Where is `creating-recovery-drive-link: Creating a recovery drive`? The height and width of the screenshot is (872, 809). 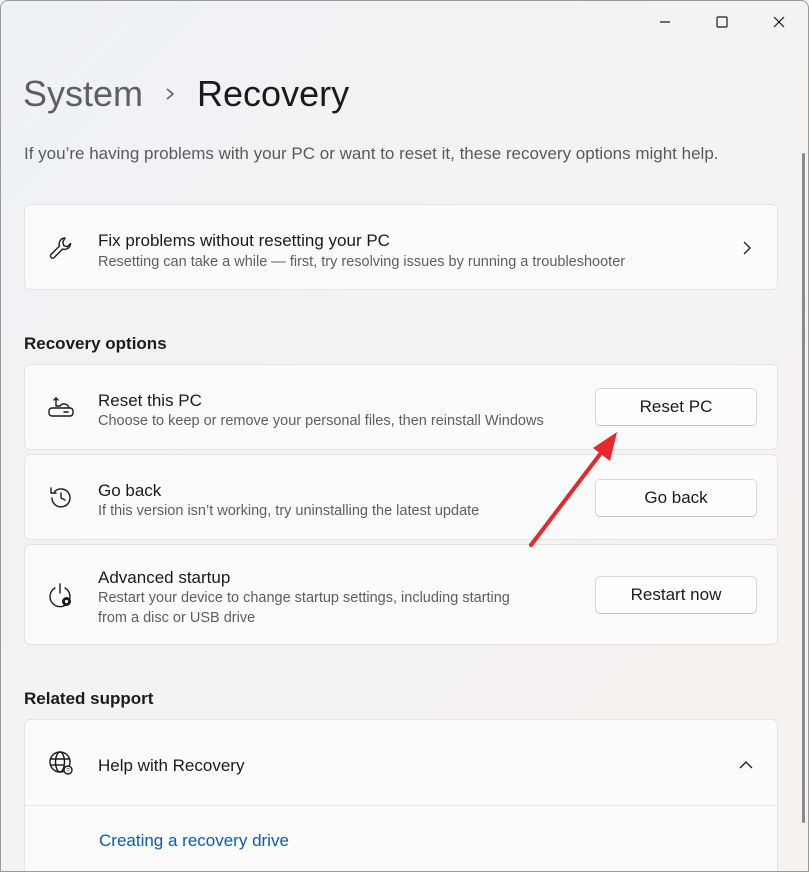
creating-recovery-drive-link: Creating a recovery drive is located at coordinates (194, 841).